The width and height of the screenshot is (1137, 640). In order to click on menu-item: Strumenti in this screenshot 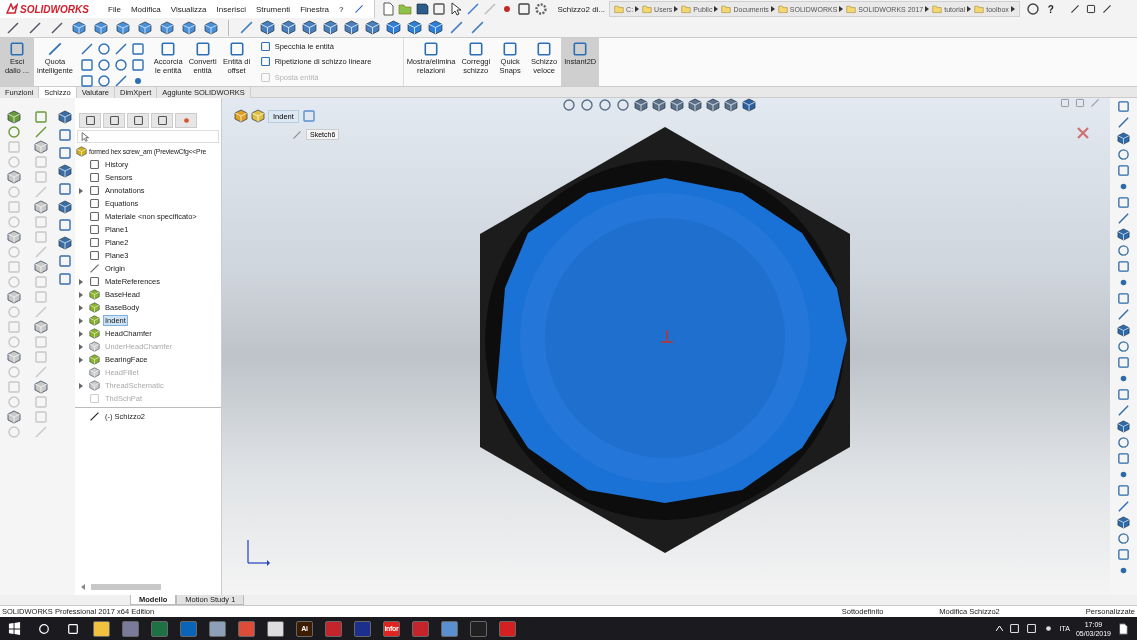, I will do `click(273, 9)`.